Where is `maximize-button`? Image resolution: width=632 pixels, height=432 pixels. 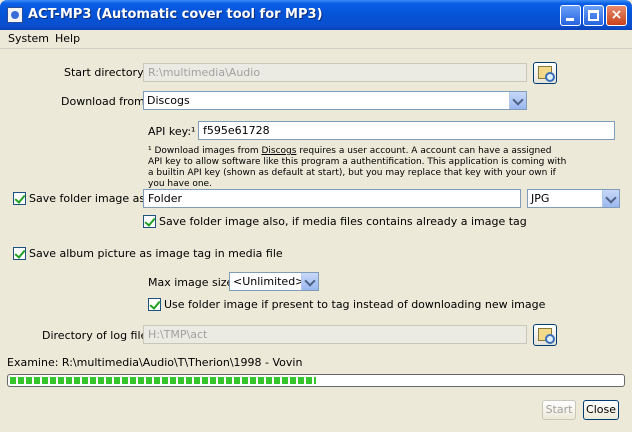
maximize-button is located at coordinates (593, 15).